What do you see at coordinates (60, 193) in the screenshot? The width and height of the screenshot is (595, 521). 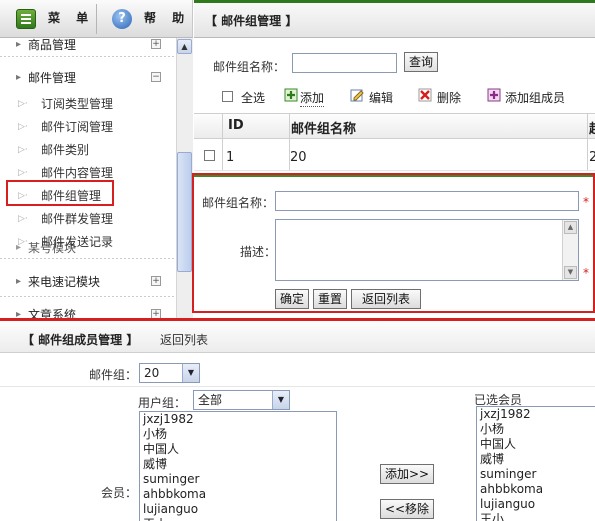 I see `selected-item-highlight` at bounding box center [60, 193].